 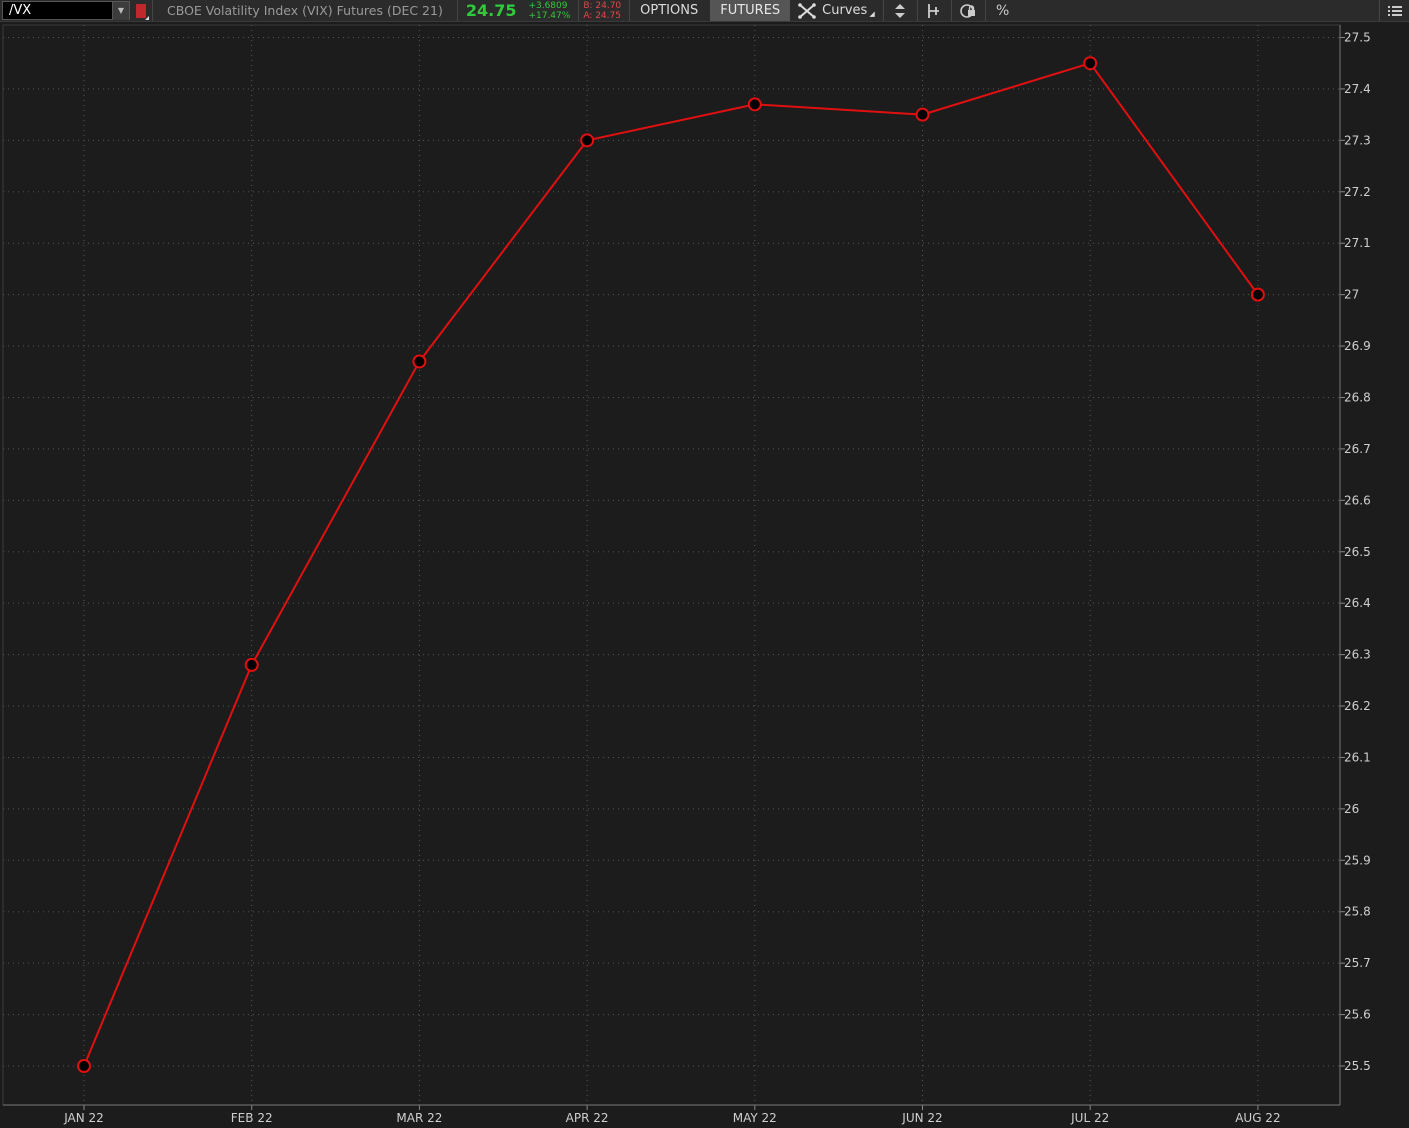 What do you see at coordinates (755, 1118) in the screenshot?
I see `x-tick-label: MAY 22` at bounding box center [755, 1118].